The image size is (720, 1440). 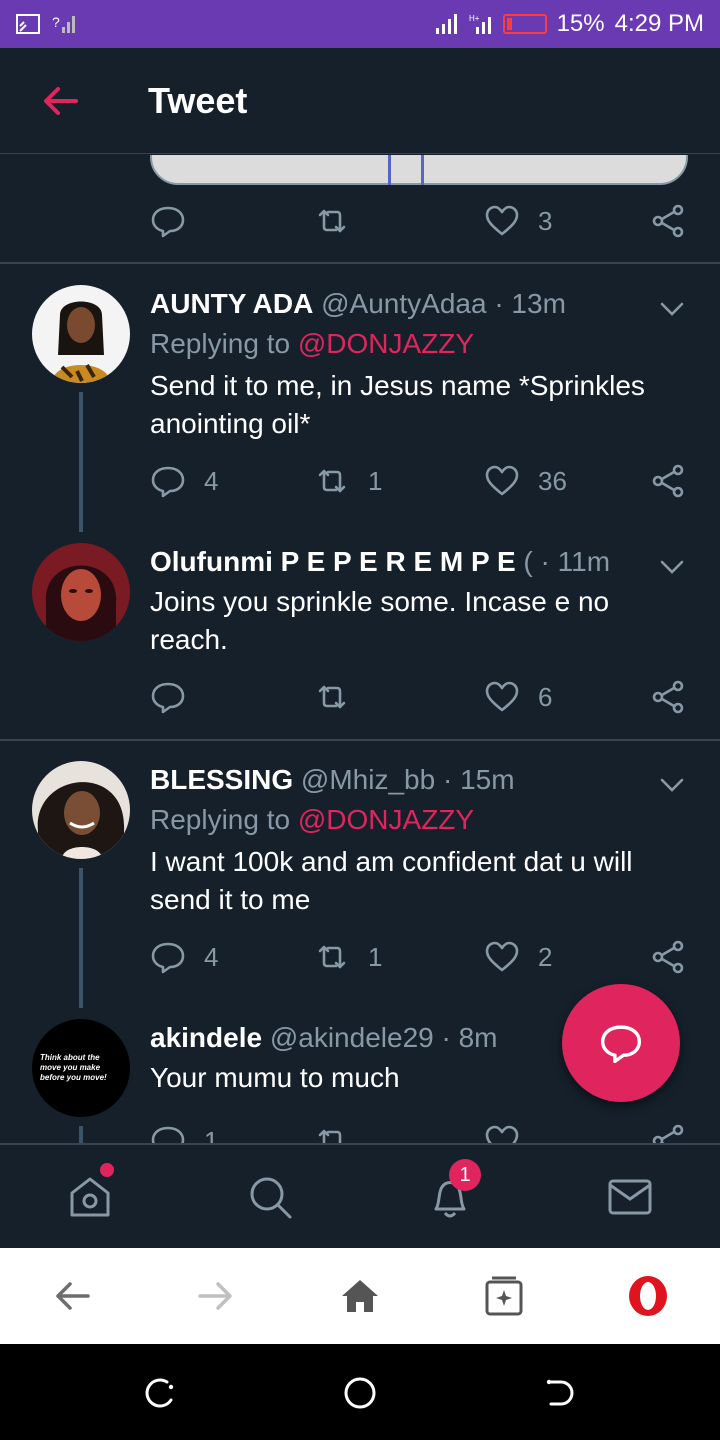 What do you see at coordinates (465, 1175) in the screenshot?
I see `notification-badge: 1` at bounding box center [465, 1175].